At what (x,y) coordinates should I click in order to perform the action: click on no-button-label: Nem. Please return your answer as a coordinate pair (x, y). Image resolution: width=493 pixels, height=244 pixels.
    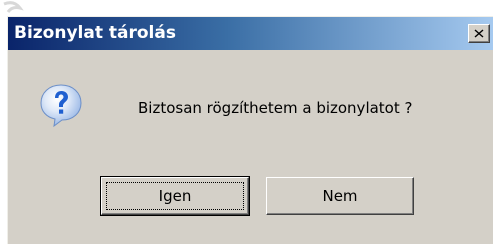
    Looking at the image, I should click on (340, 196).